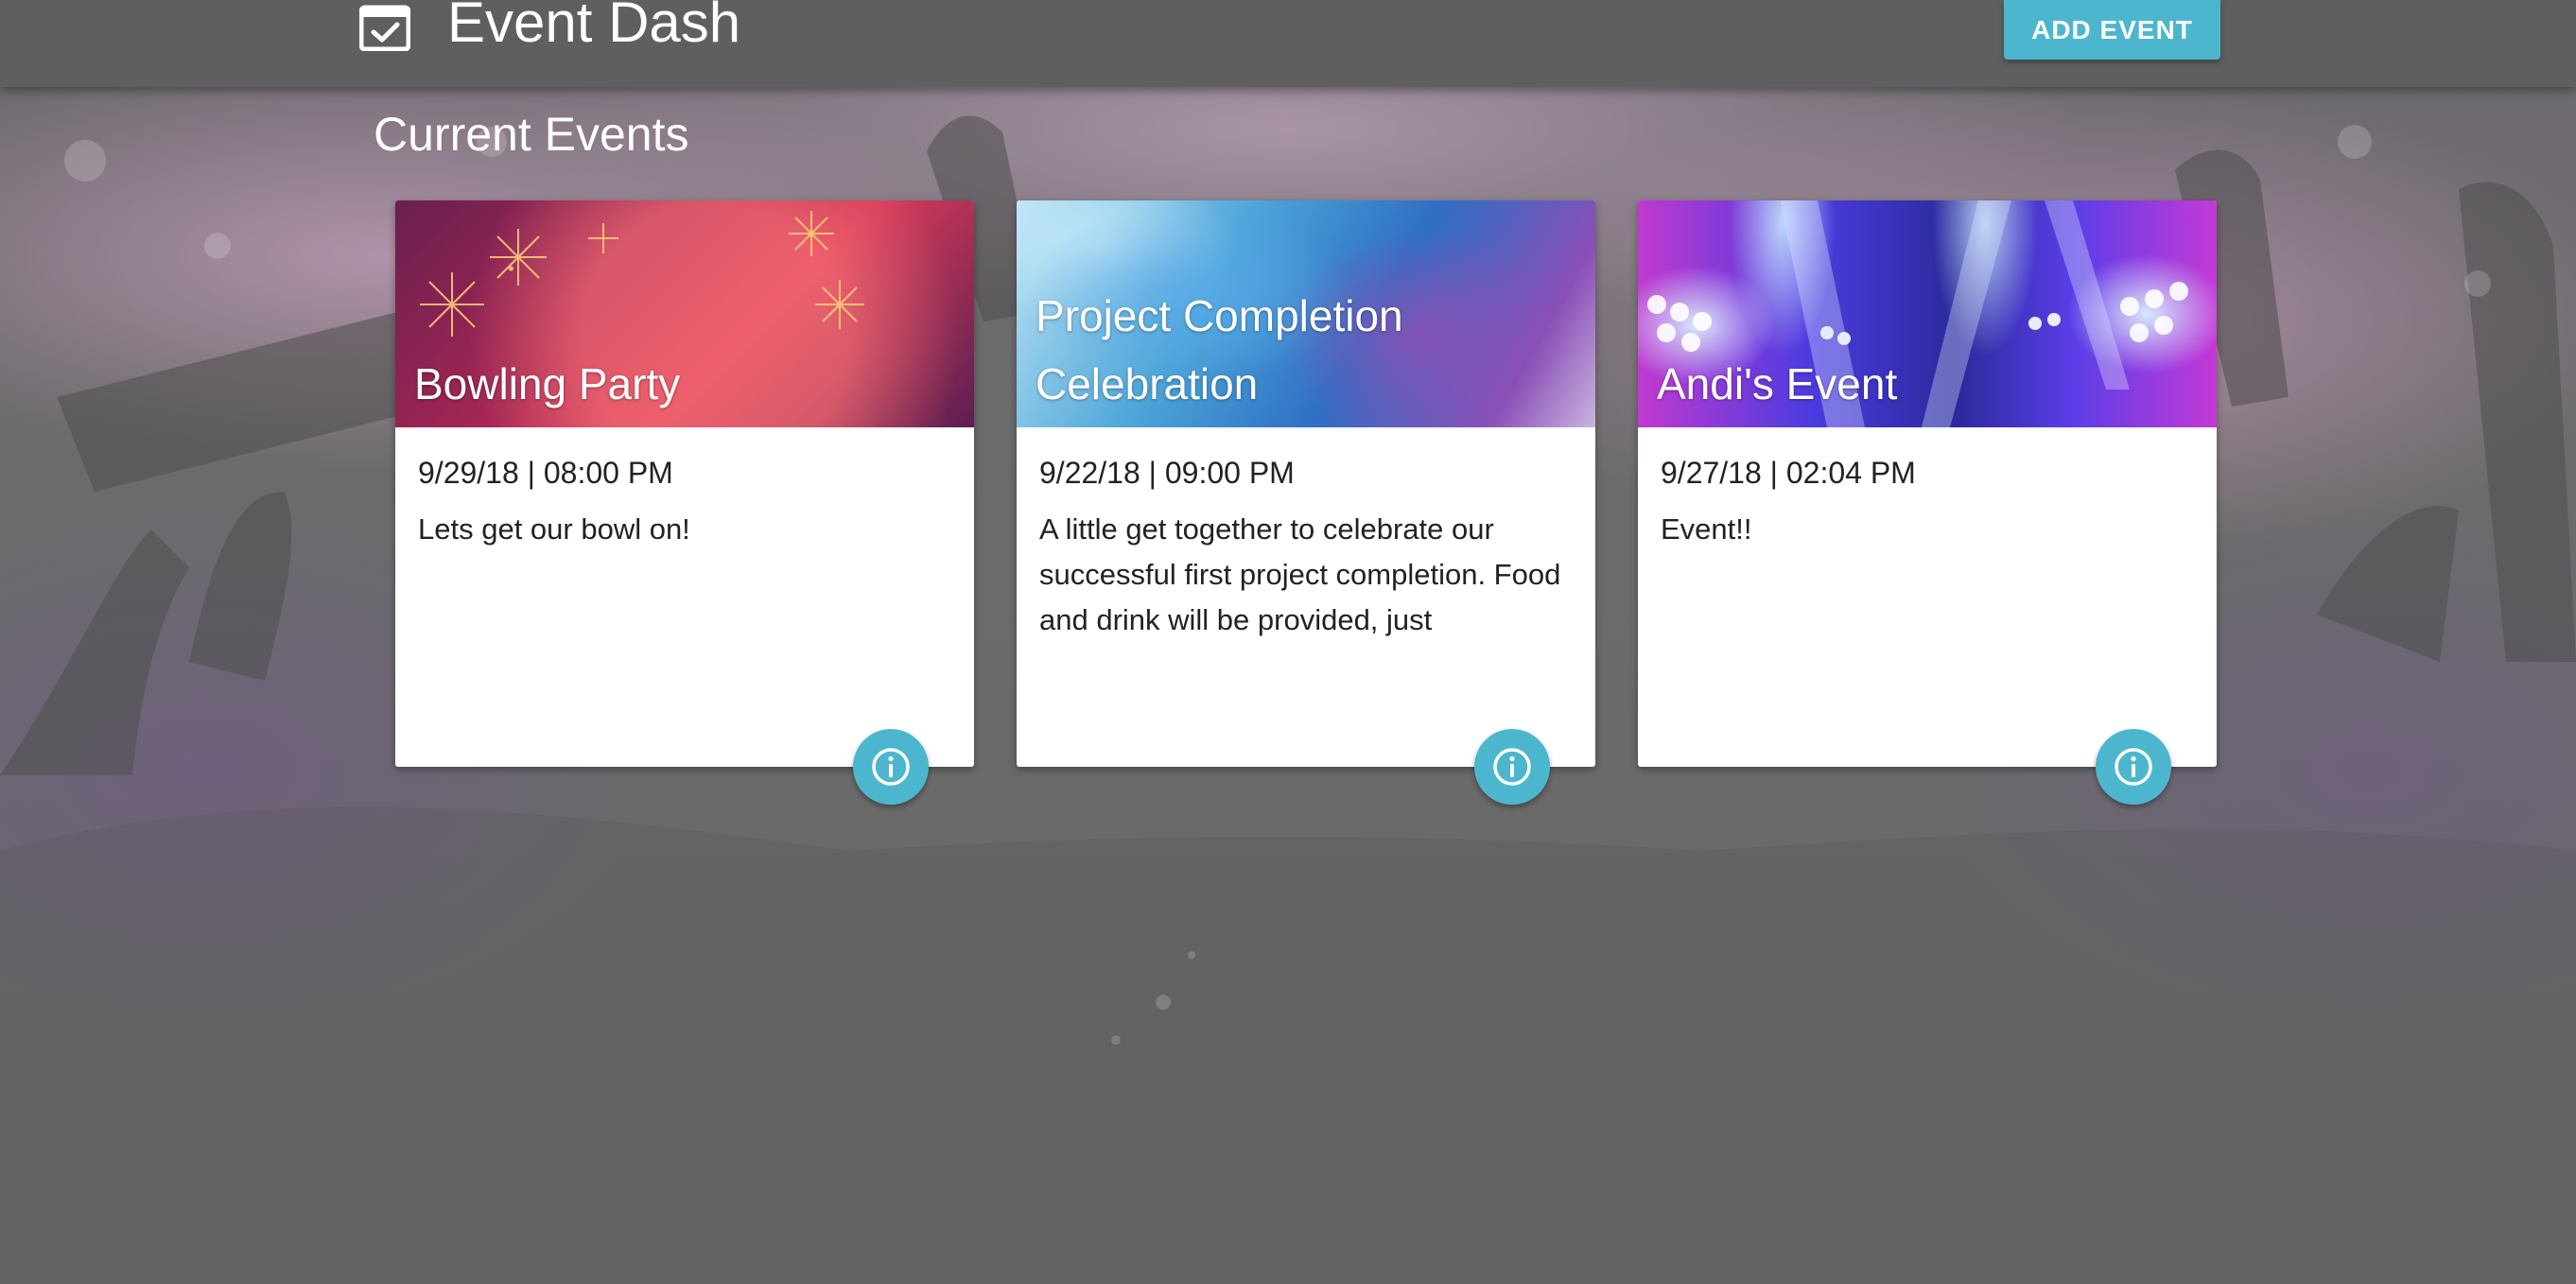 The height and width of the screenshot is (1284, 2576). What do you see at coordinates (531, 134) in the screenshot?
I see `section-title-current-events: Current Events` at bounding box center [531, 134].